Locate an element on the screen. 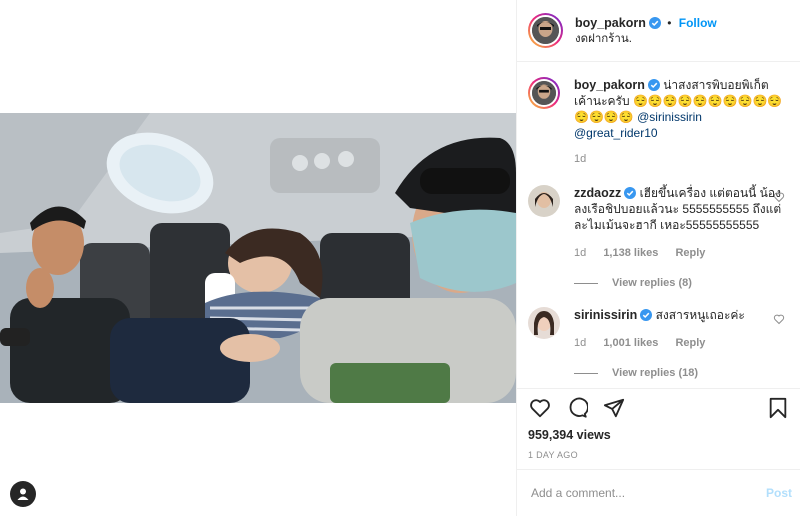 Image resolution: width=800 pixels, height=516 pixels. bookmark-icon is located at coordinates (778, 408).